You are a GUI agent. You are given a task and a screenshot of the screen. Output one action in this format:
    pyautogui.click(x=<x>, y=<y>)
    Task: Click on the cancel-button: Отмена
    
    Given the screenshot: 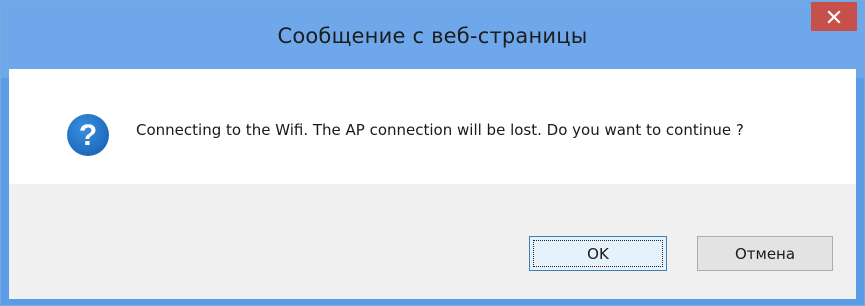 What is the action you would take?
    pyautogui.click(x=765, y=253)
    